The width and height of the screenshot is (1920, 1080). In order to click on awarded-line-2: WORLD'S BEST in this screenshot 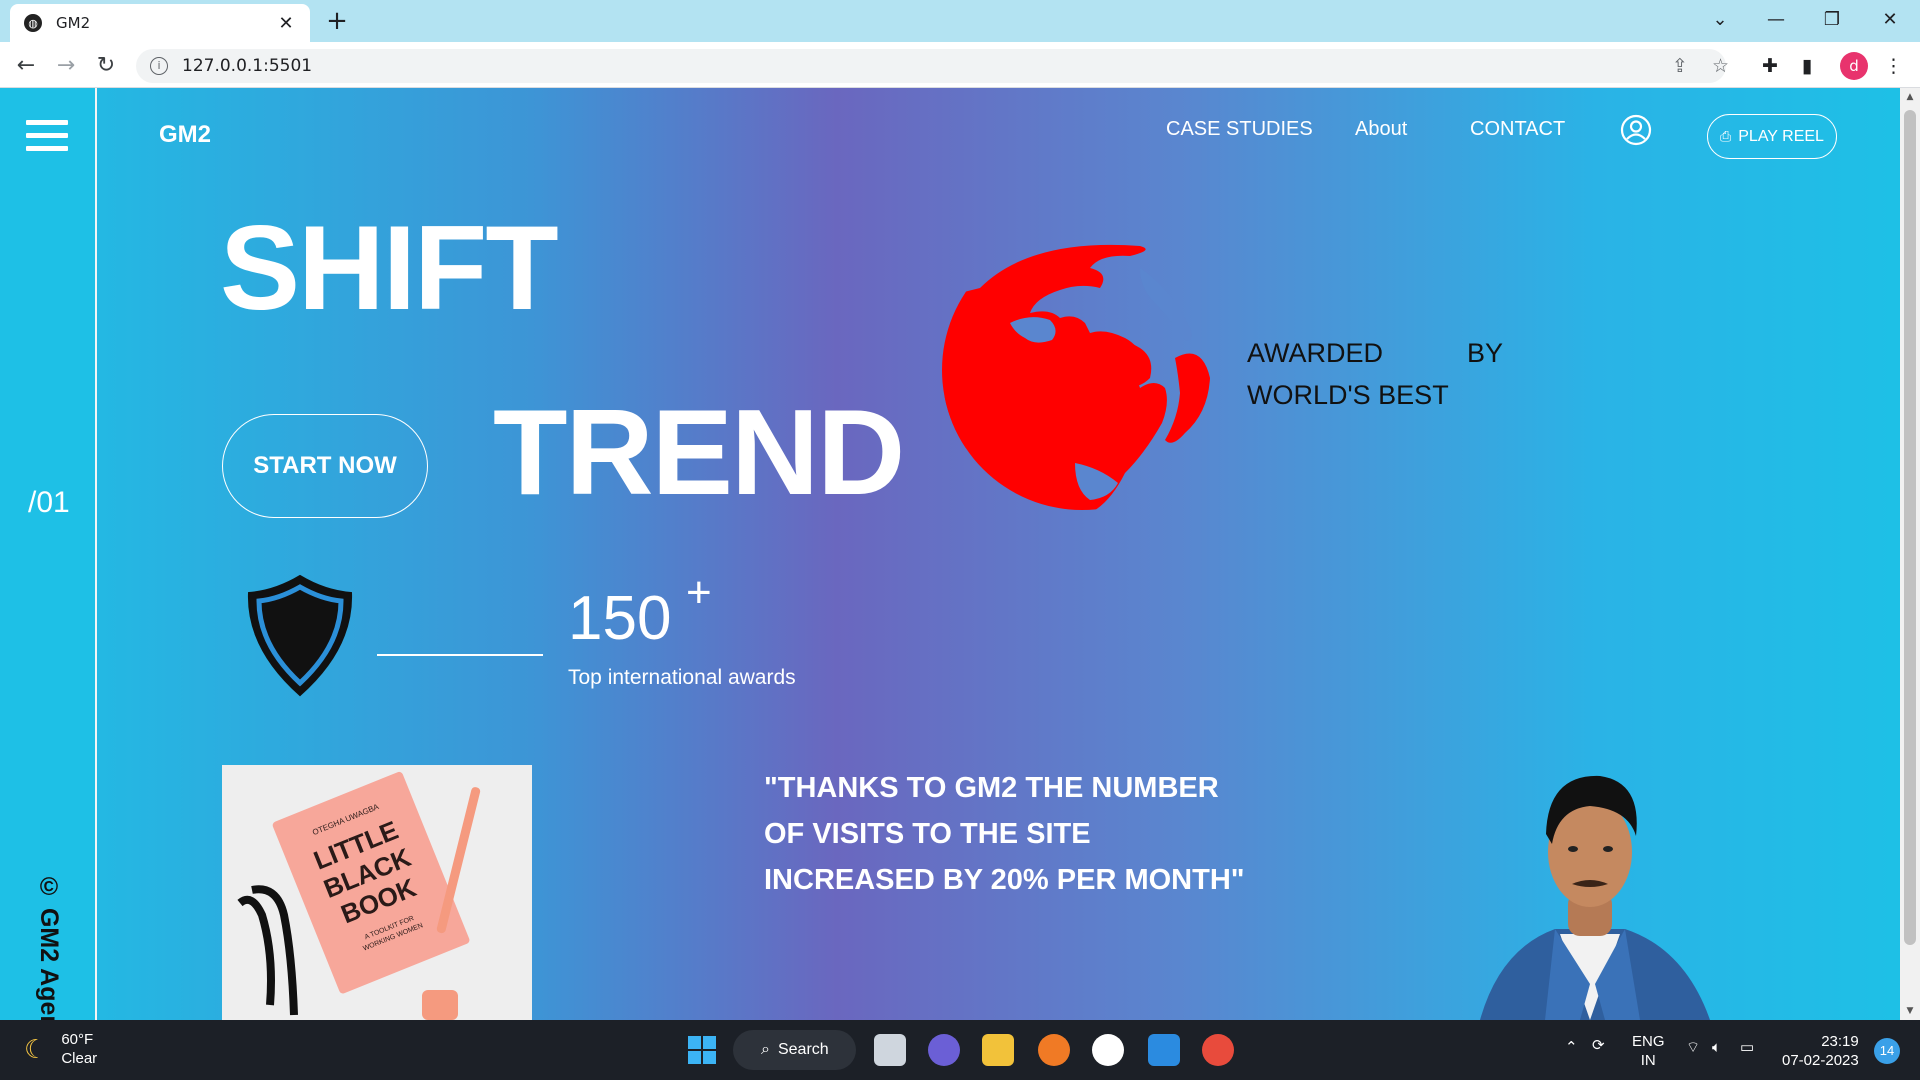, I will do `click(1348, 395)`.